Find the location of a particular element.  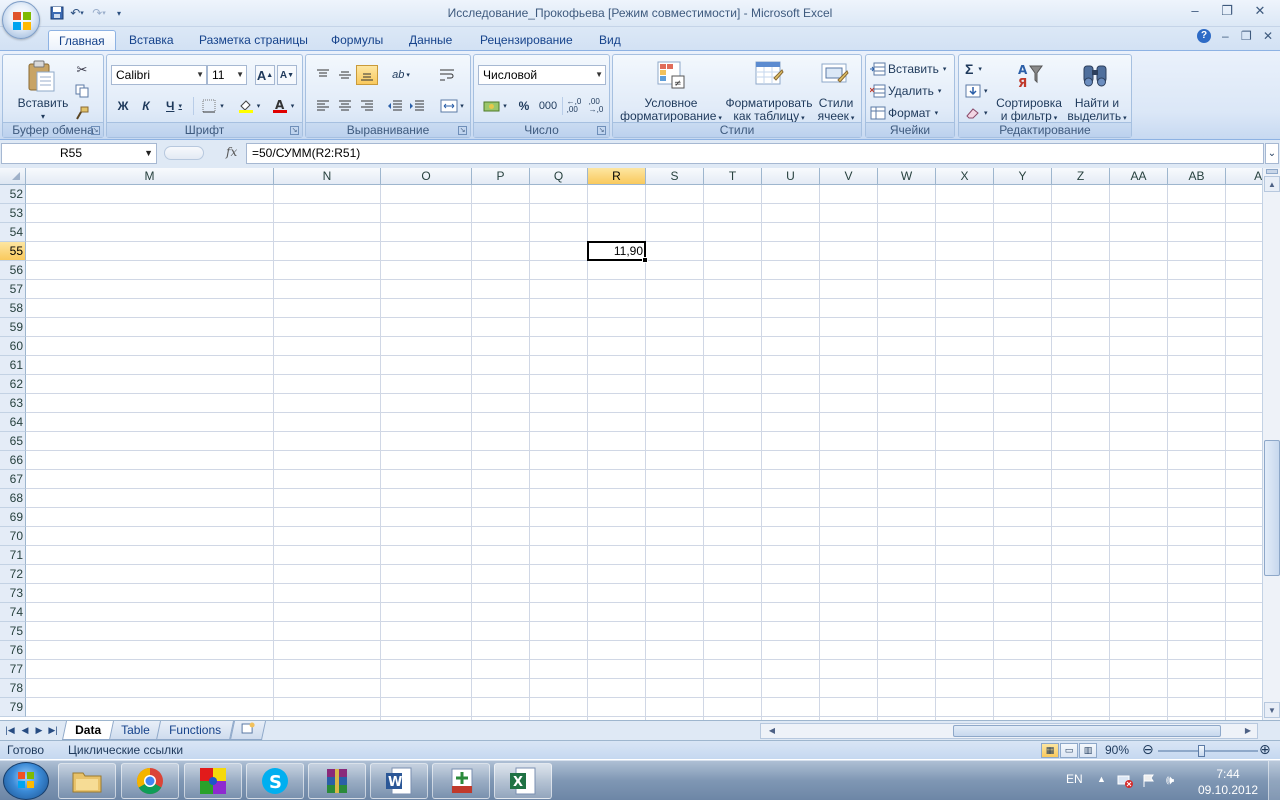

find-select-icon is located at coordinates (1095, 75).